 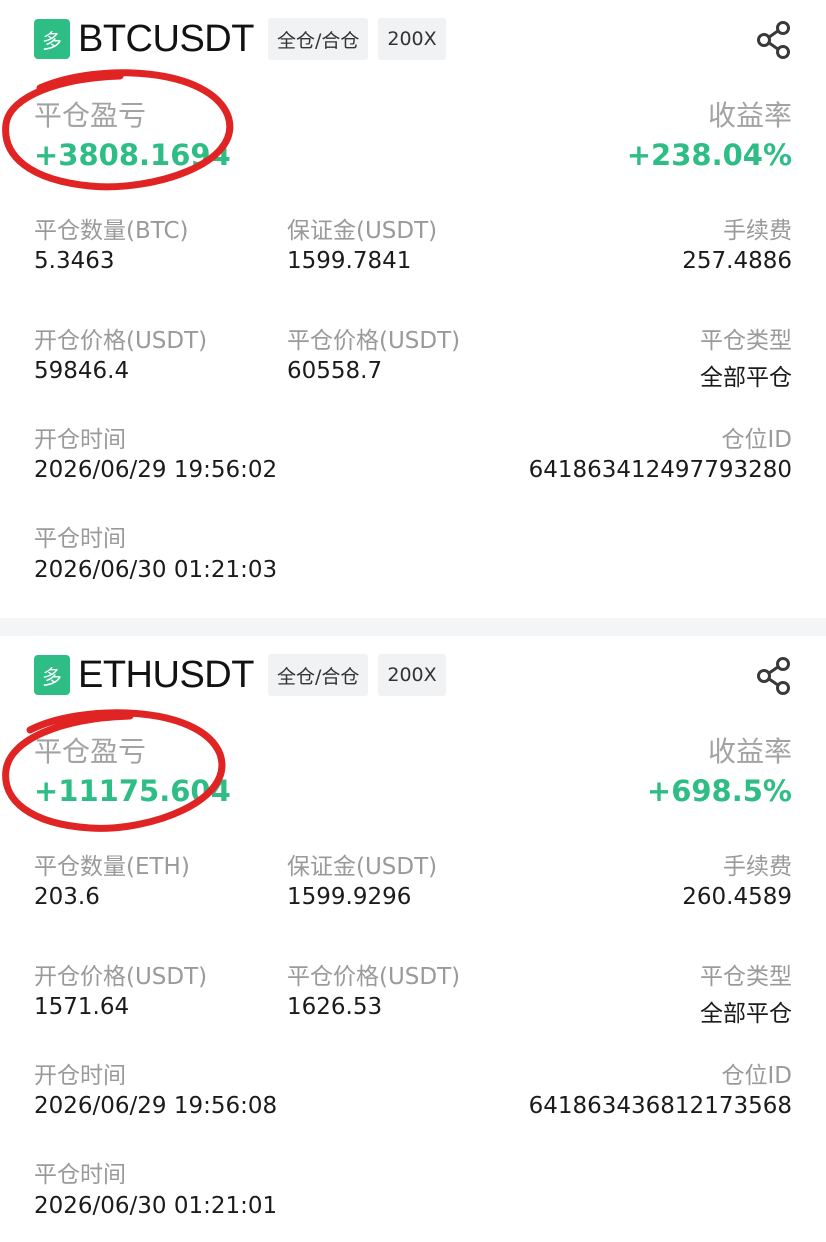 I want to click on card-separator, so click(x=413, y=627).